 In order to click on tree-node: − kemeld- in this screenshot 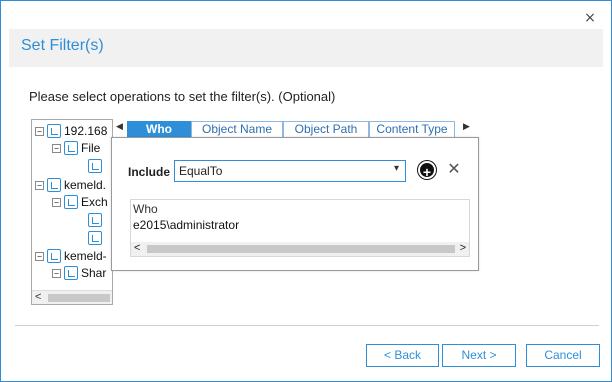, I will do `click(71, 256)`.